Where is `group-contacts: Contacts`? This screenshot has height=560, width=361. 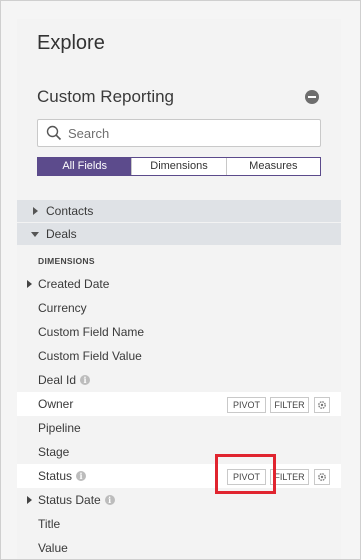
group-contacts: Contacts is located at coordinates (179, 211).